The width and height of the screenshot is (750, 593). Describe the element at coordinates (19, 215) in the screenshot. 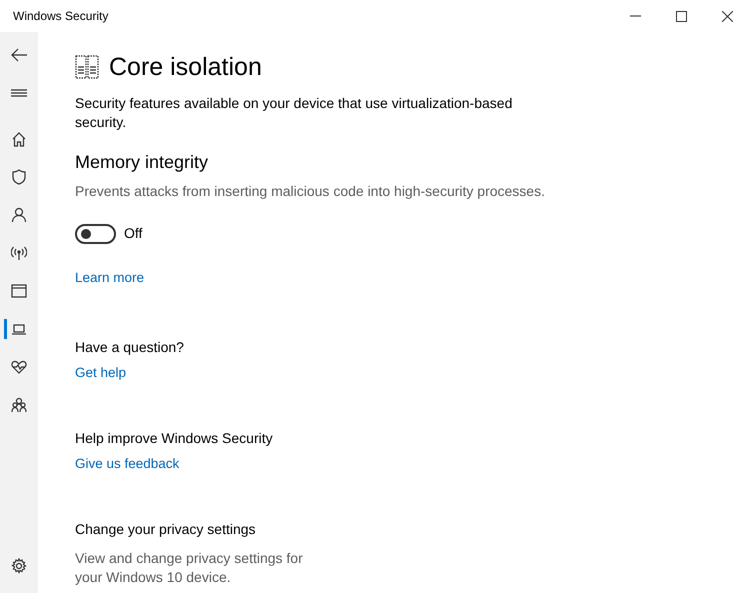

I see `person-icon` at that location.